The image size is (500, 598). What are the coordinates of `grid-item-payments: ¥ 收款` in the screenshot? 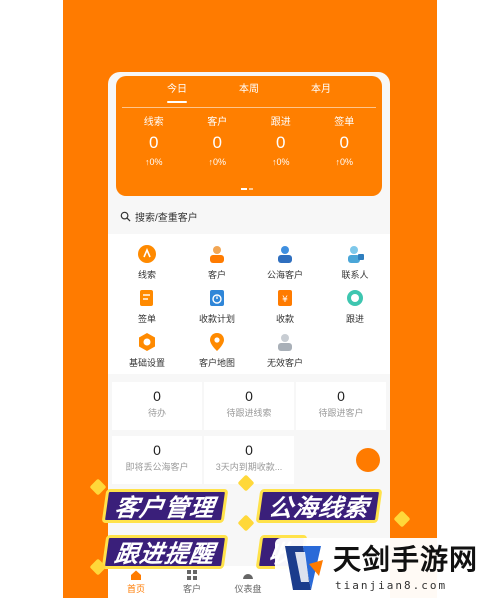 It's located at (285, 306).